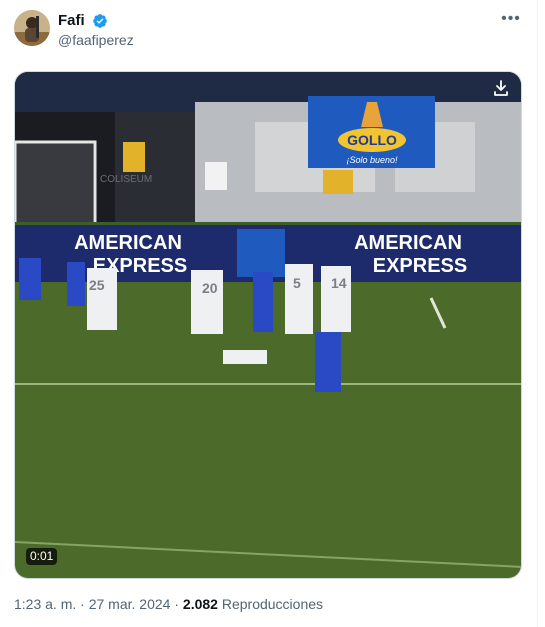 The height and width of the screenshot is (627, 545). I want to click on post-time: 1:23 a. m., so click(45, 604).